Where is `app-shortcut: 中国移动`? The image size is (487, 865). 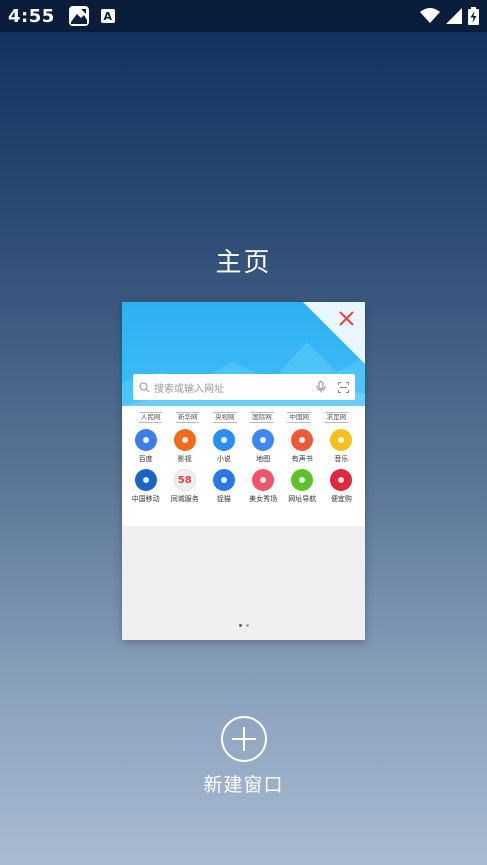
app-shortcut: 中国移动 is located at coordinates (145, 486).